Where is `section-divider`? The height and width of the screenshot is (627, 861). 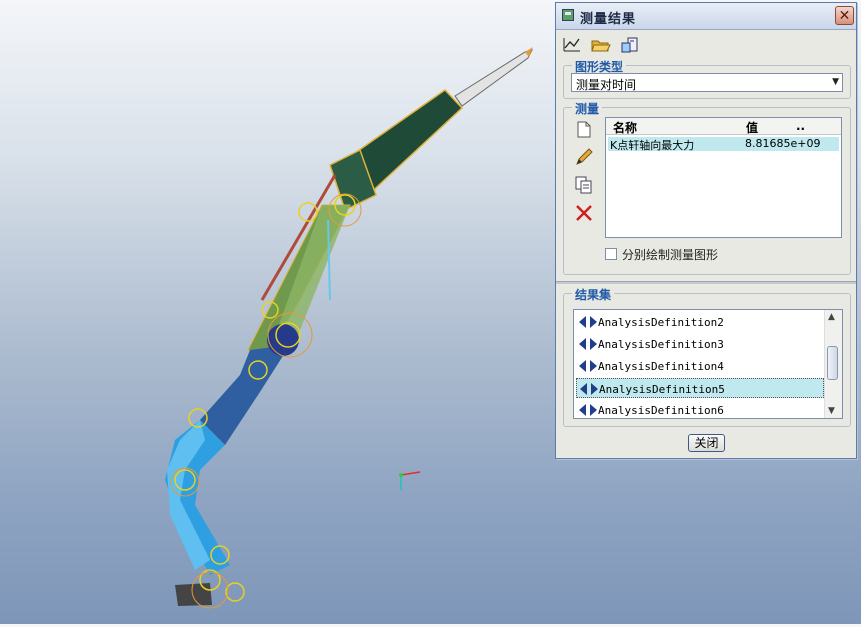
section-divider is located at coordinates (706, 282).